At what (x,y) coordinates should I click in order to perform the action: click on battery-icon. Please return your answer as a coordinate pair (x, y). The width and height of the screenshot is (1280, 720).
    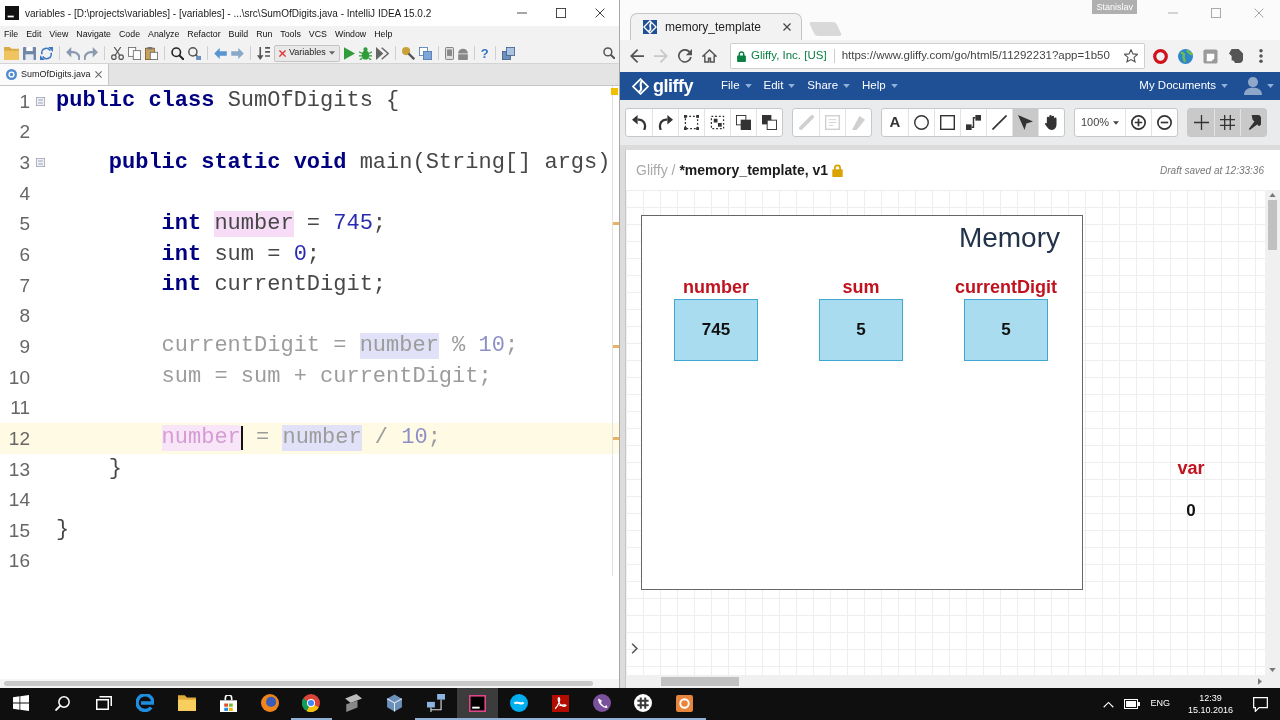
    Looking at the image, I should click on (1132, 704).